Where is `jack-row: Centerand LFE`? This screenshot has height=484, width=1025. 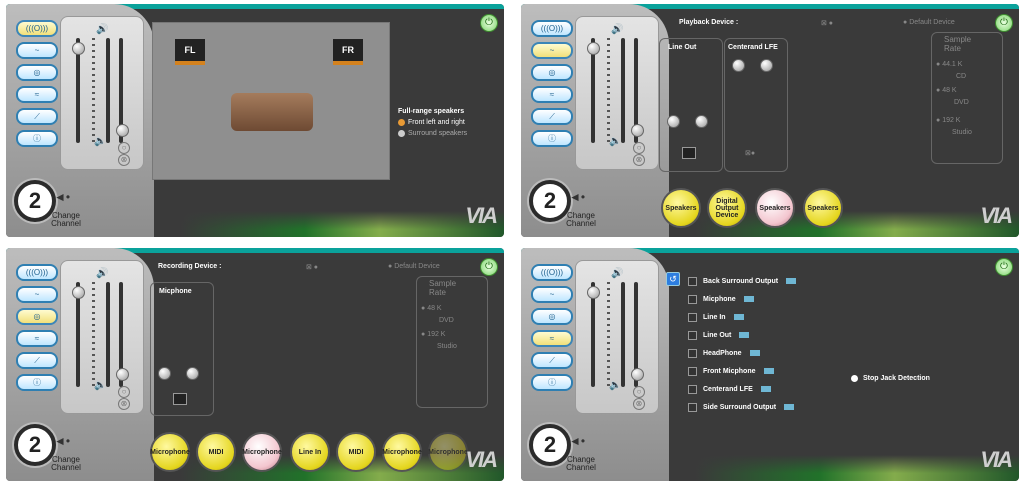 jack-row: Centerand LFE is located at coordinates (742, 389).